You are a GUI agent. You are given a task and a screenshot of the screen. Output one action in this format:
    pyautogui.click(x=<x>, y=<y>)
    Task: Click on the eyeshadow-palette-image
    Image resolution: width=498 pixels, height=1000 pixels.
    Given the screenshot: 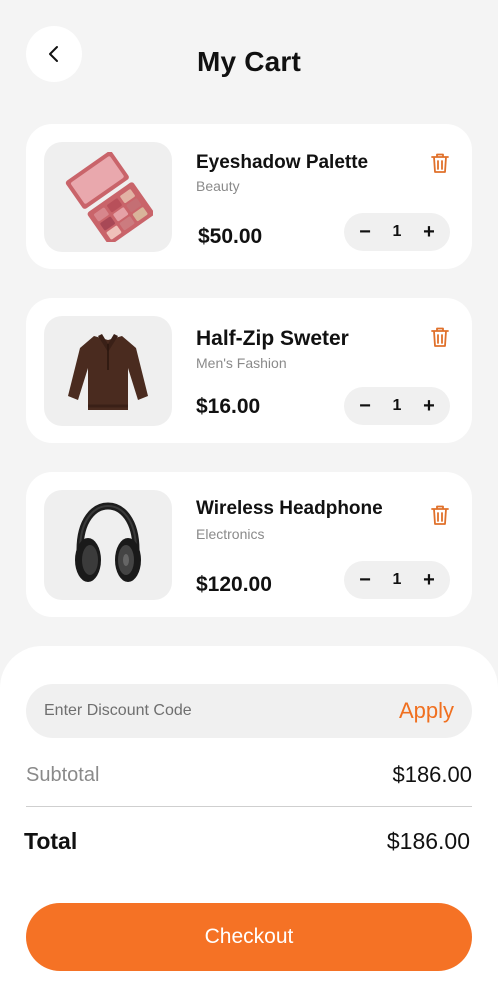 What is the action you would take?
    pyautogui.click(x=109, y=197)
    